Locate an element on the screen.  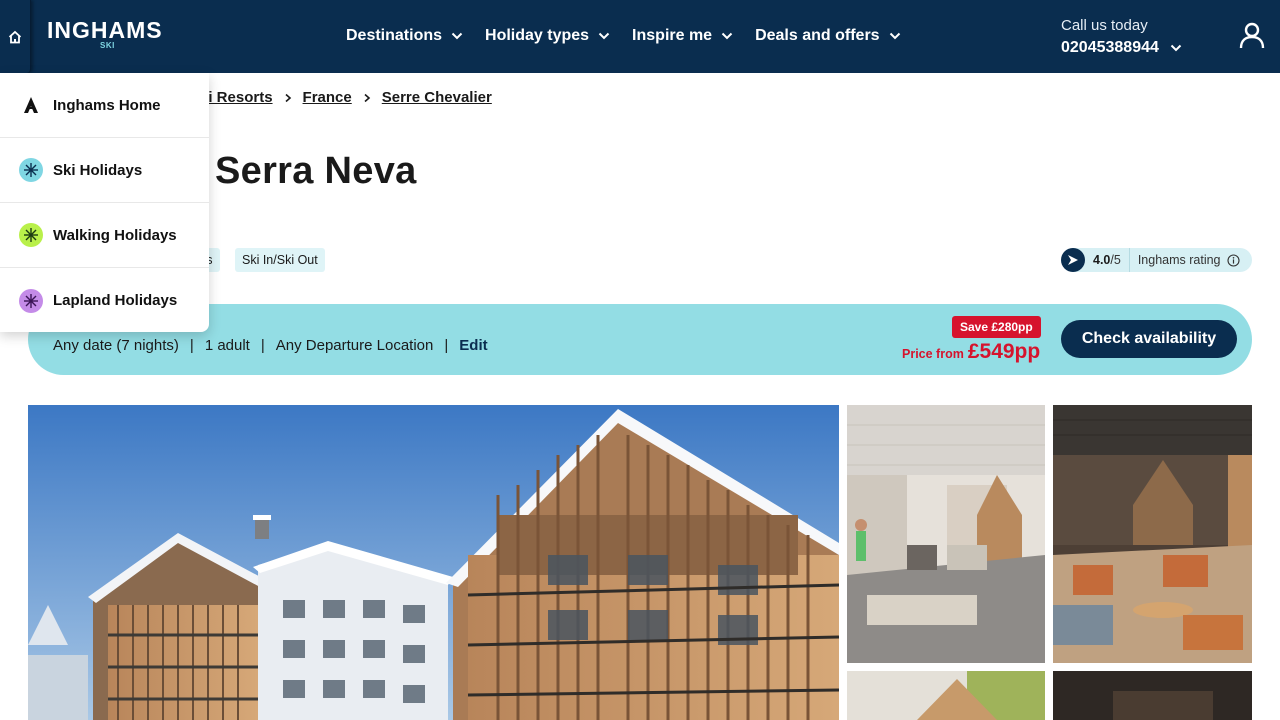
nav-destinations: Destinations is located at coordinates (404, 36).